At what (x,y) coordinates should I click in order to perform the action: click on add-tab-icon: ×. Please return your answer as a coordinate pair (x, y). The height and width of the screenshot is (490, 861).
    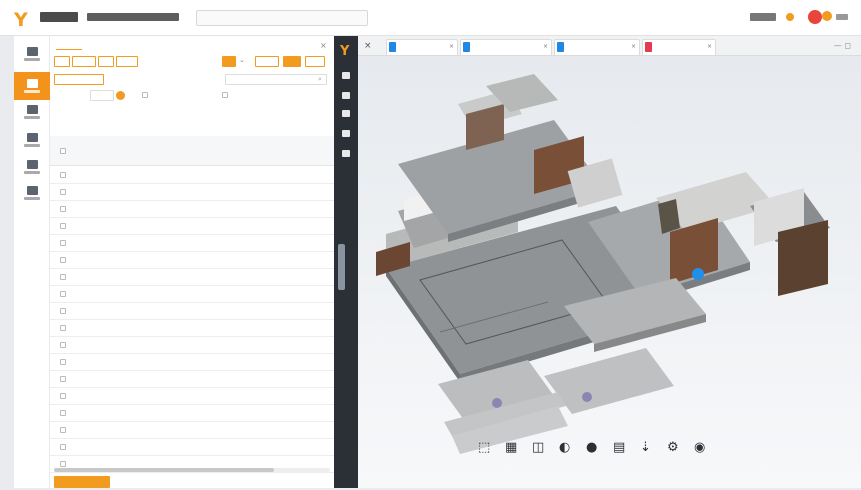
    Looking at the image, I should click on (368, 46).